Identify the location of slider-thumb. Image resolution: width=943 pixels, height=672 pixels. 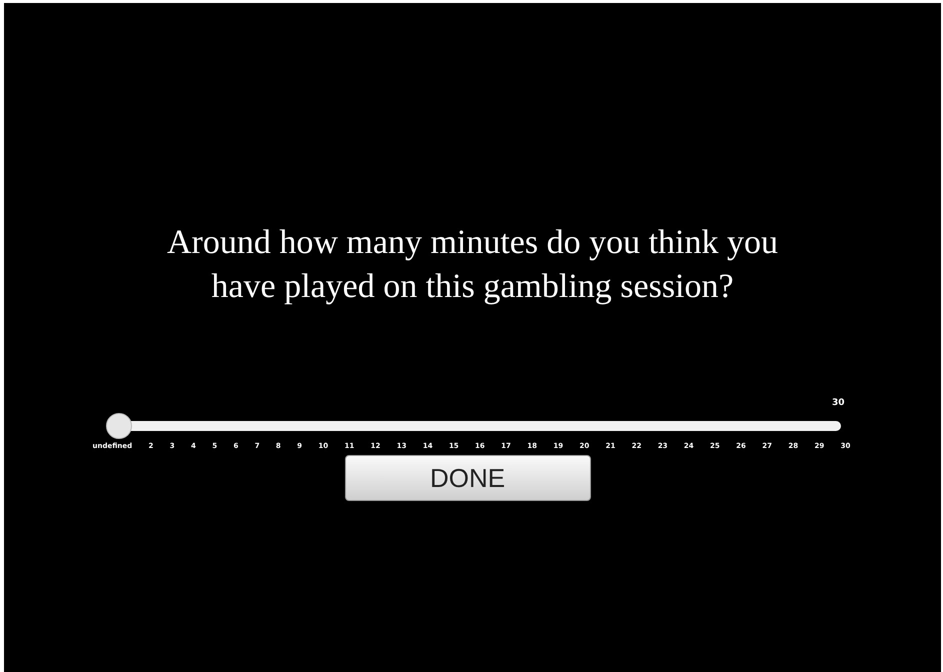
(119, 425).